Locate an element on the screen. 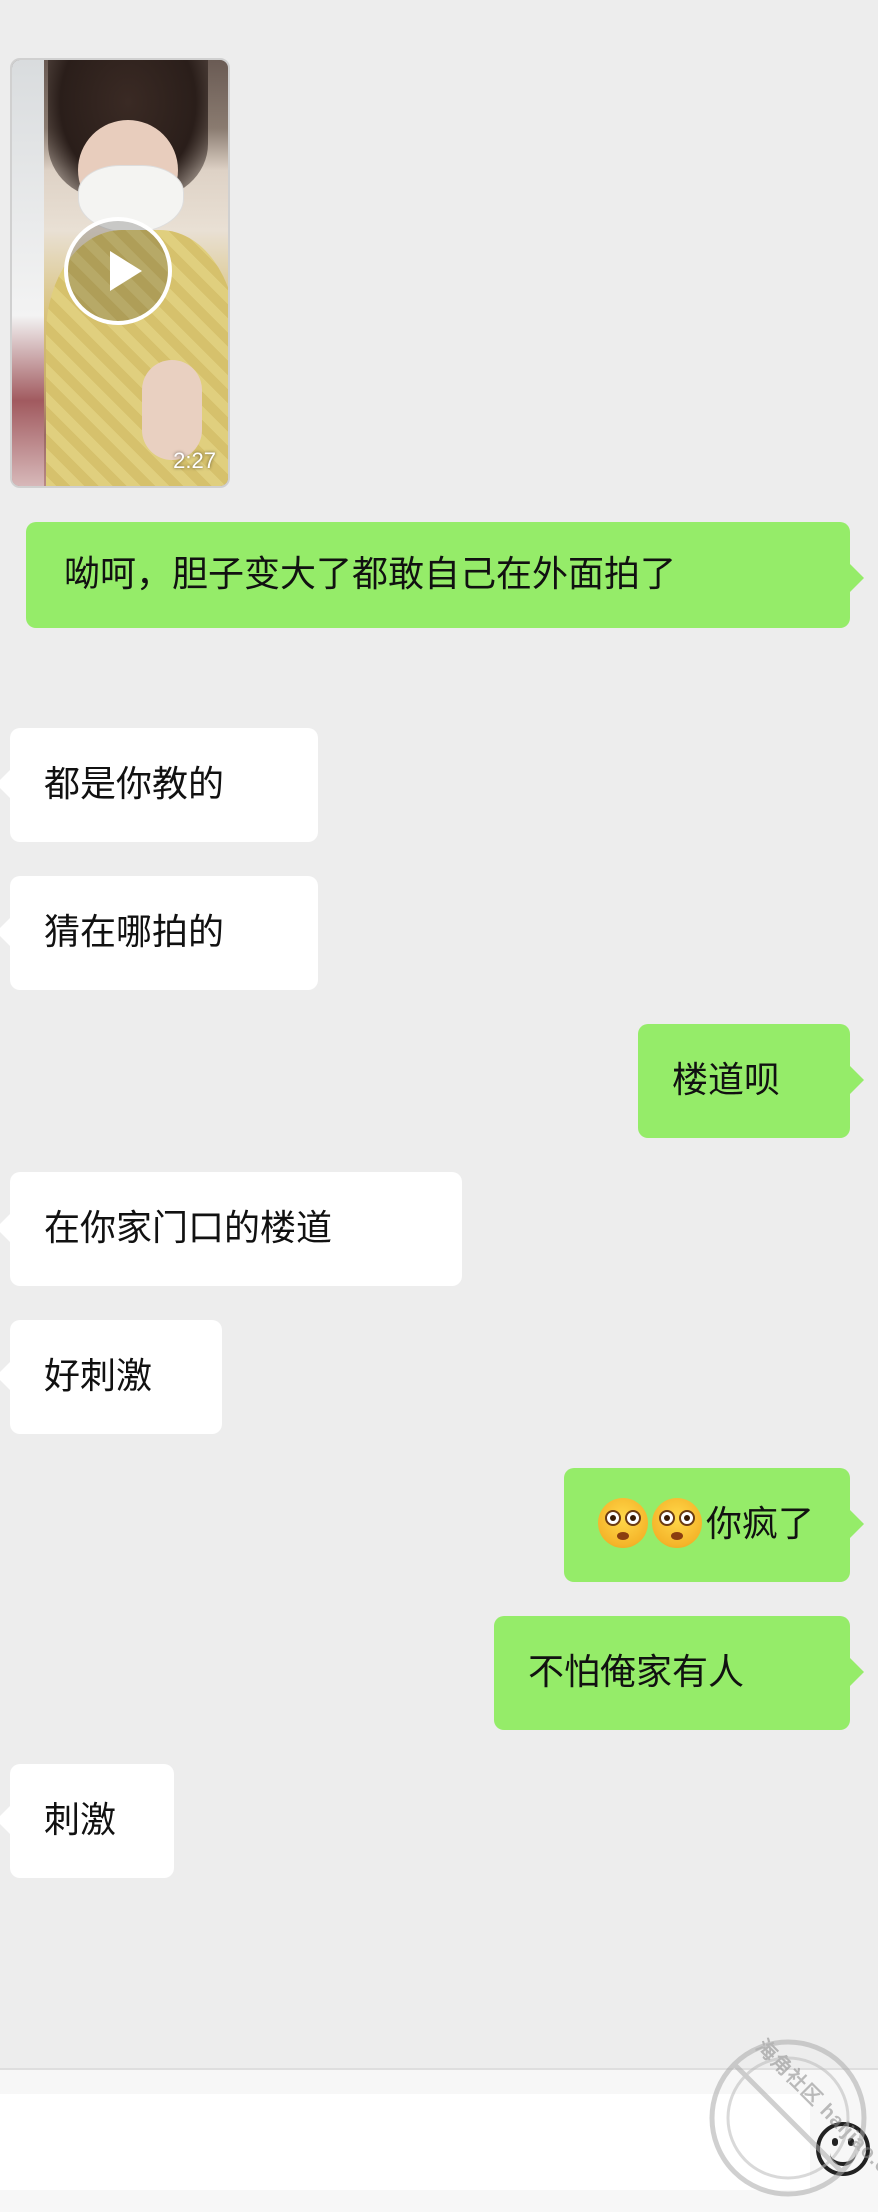 The width and height of the screenshot is (878, 2212). message-bubble-sent: 呦呵，胆子变大了都敢自己在外面拍了 is located at coordinates (445, 575).